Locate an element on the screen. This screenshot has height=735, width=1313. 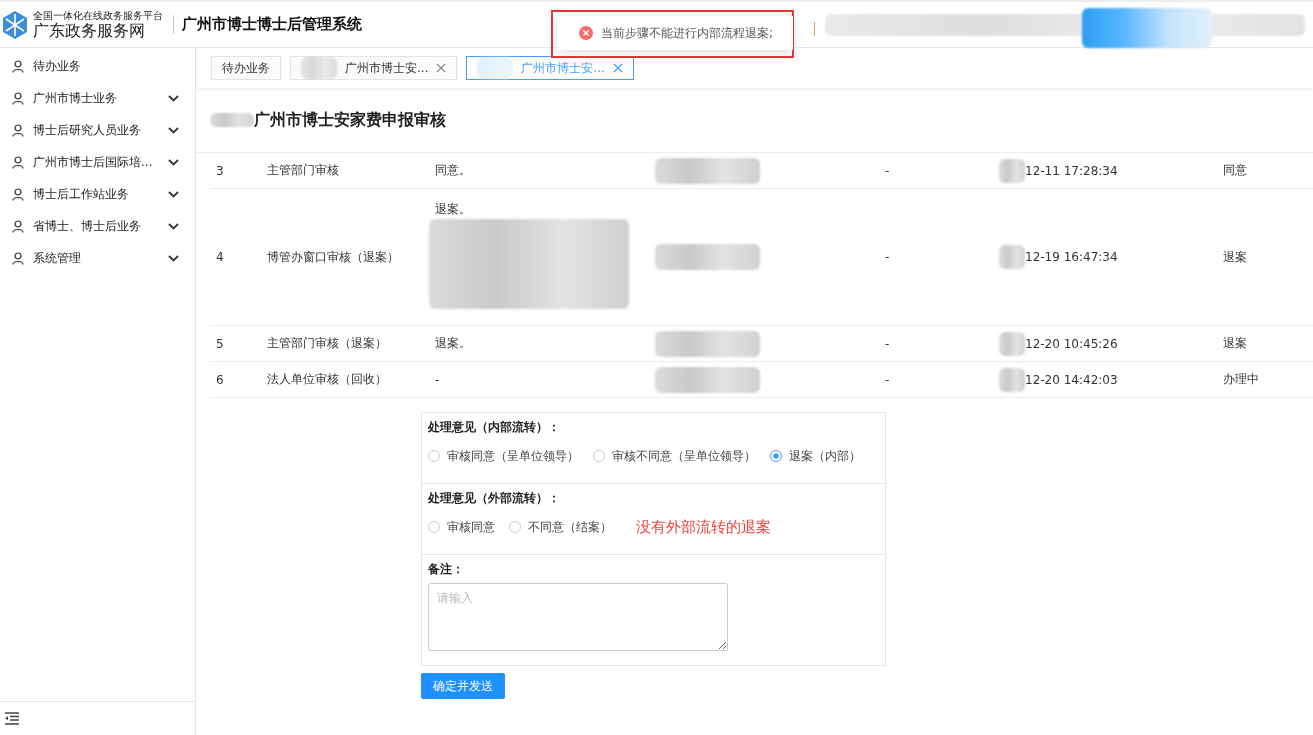
table-cell: 12-11 17:28:34 is located at coordinates (1071, 170).